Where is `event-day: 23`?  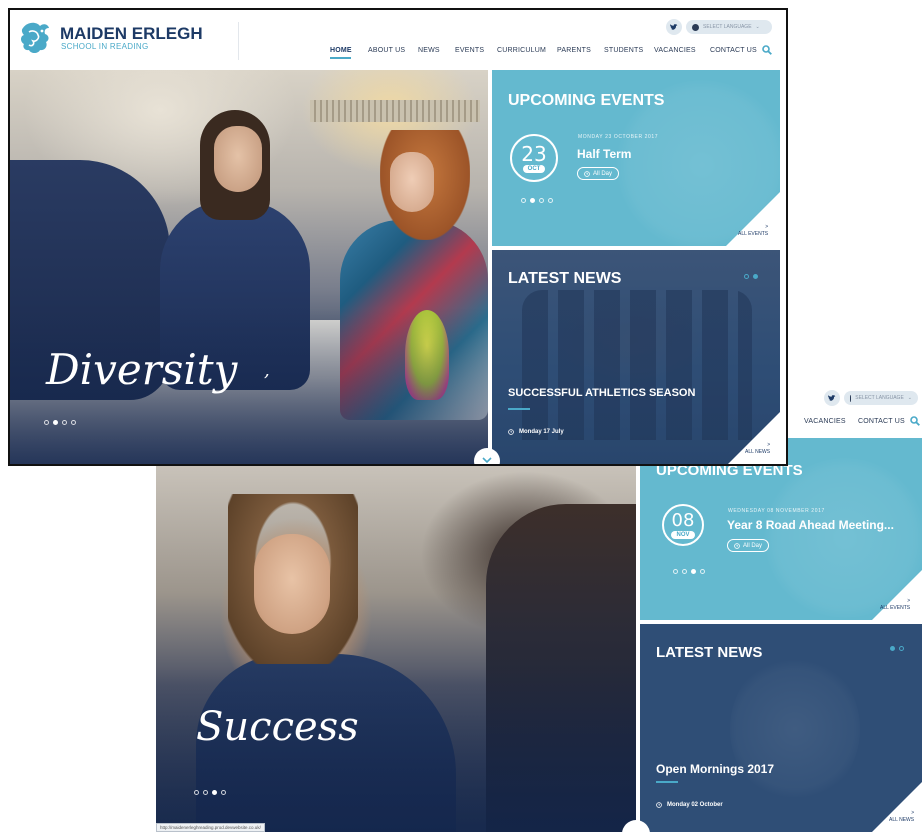
event-day: 23 is located at coordinates (534, 153).